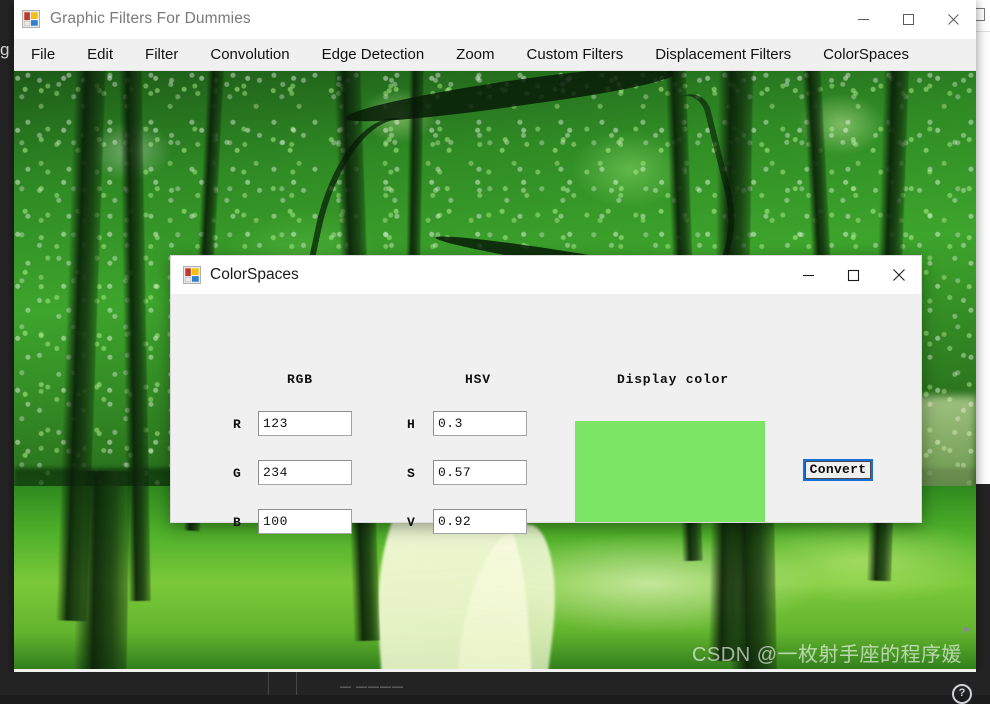 The image size is (990, 704). Describe the element at coordinates (866, 54) in the screenshot. I see `menu-item-colorspaces: ColorSpaces` at that location.